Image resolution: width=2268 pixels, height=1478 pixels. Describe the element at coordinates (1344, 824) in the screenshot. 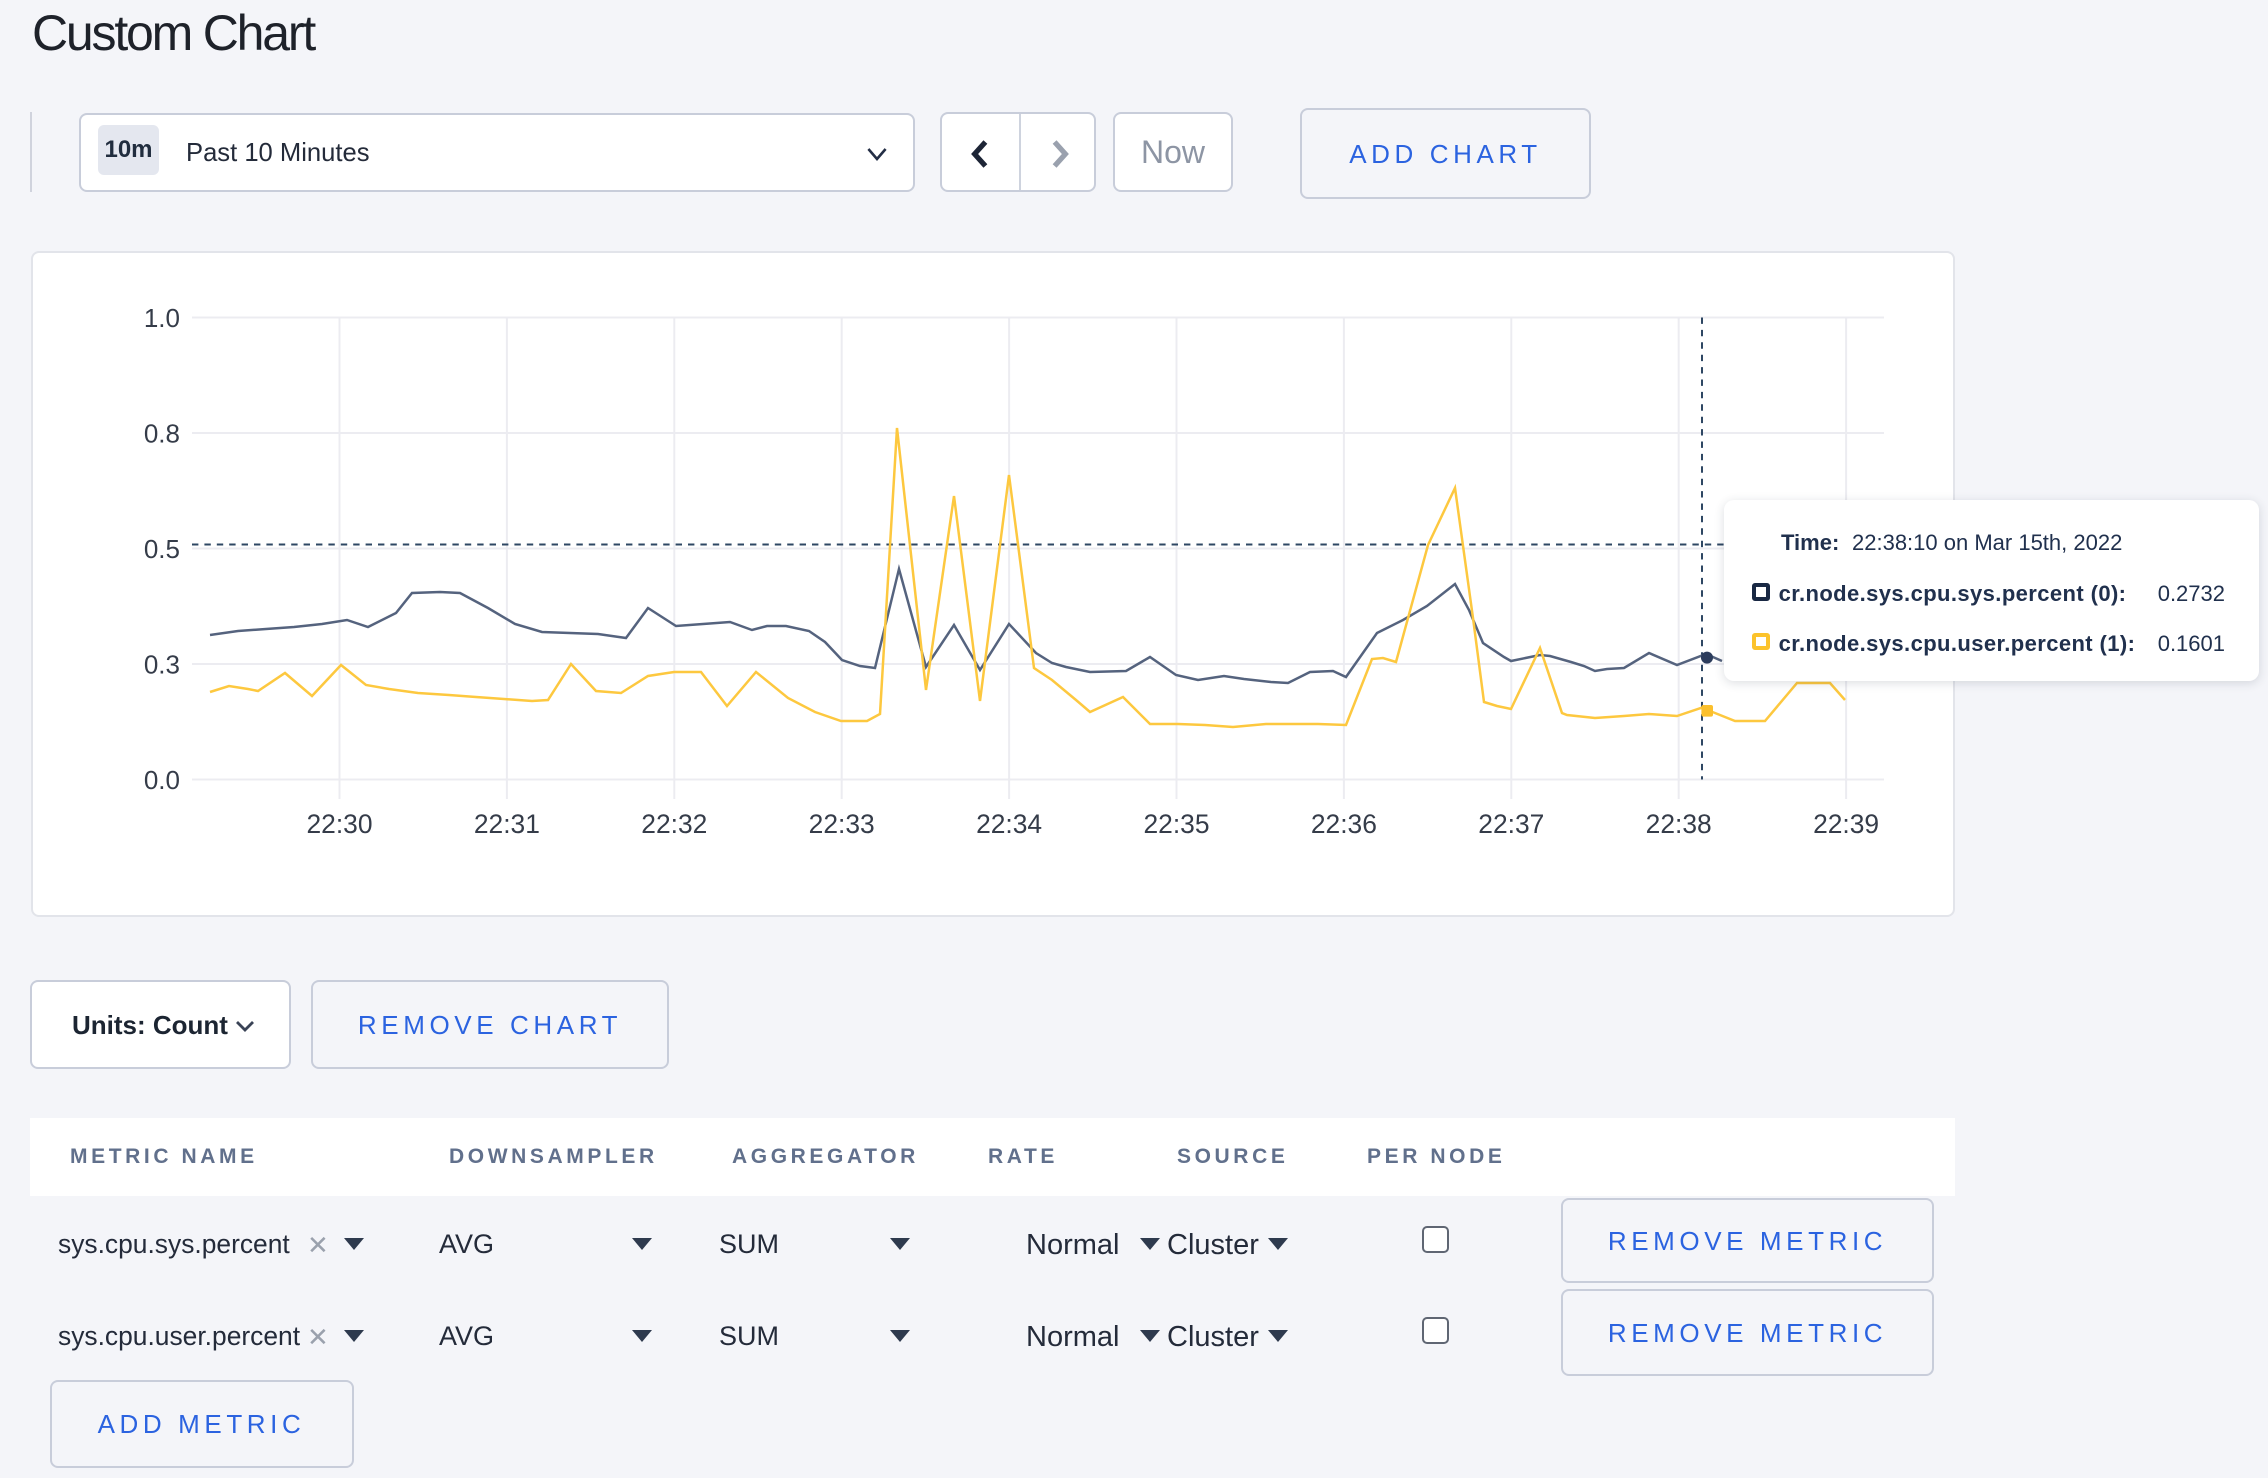

I see `svg-text: 22:36` at that location.